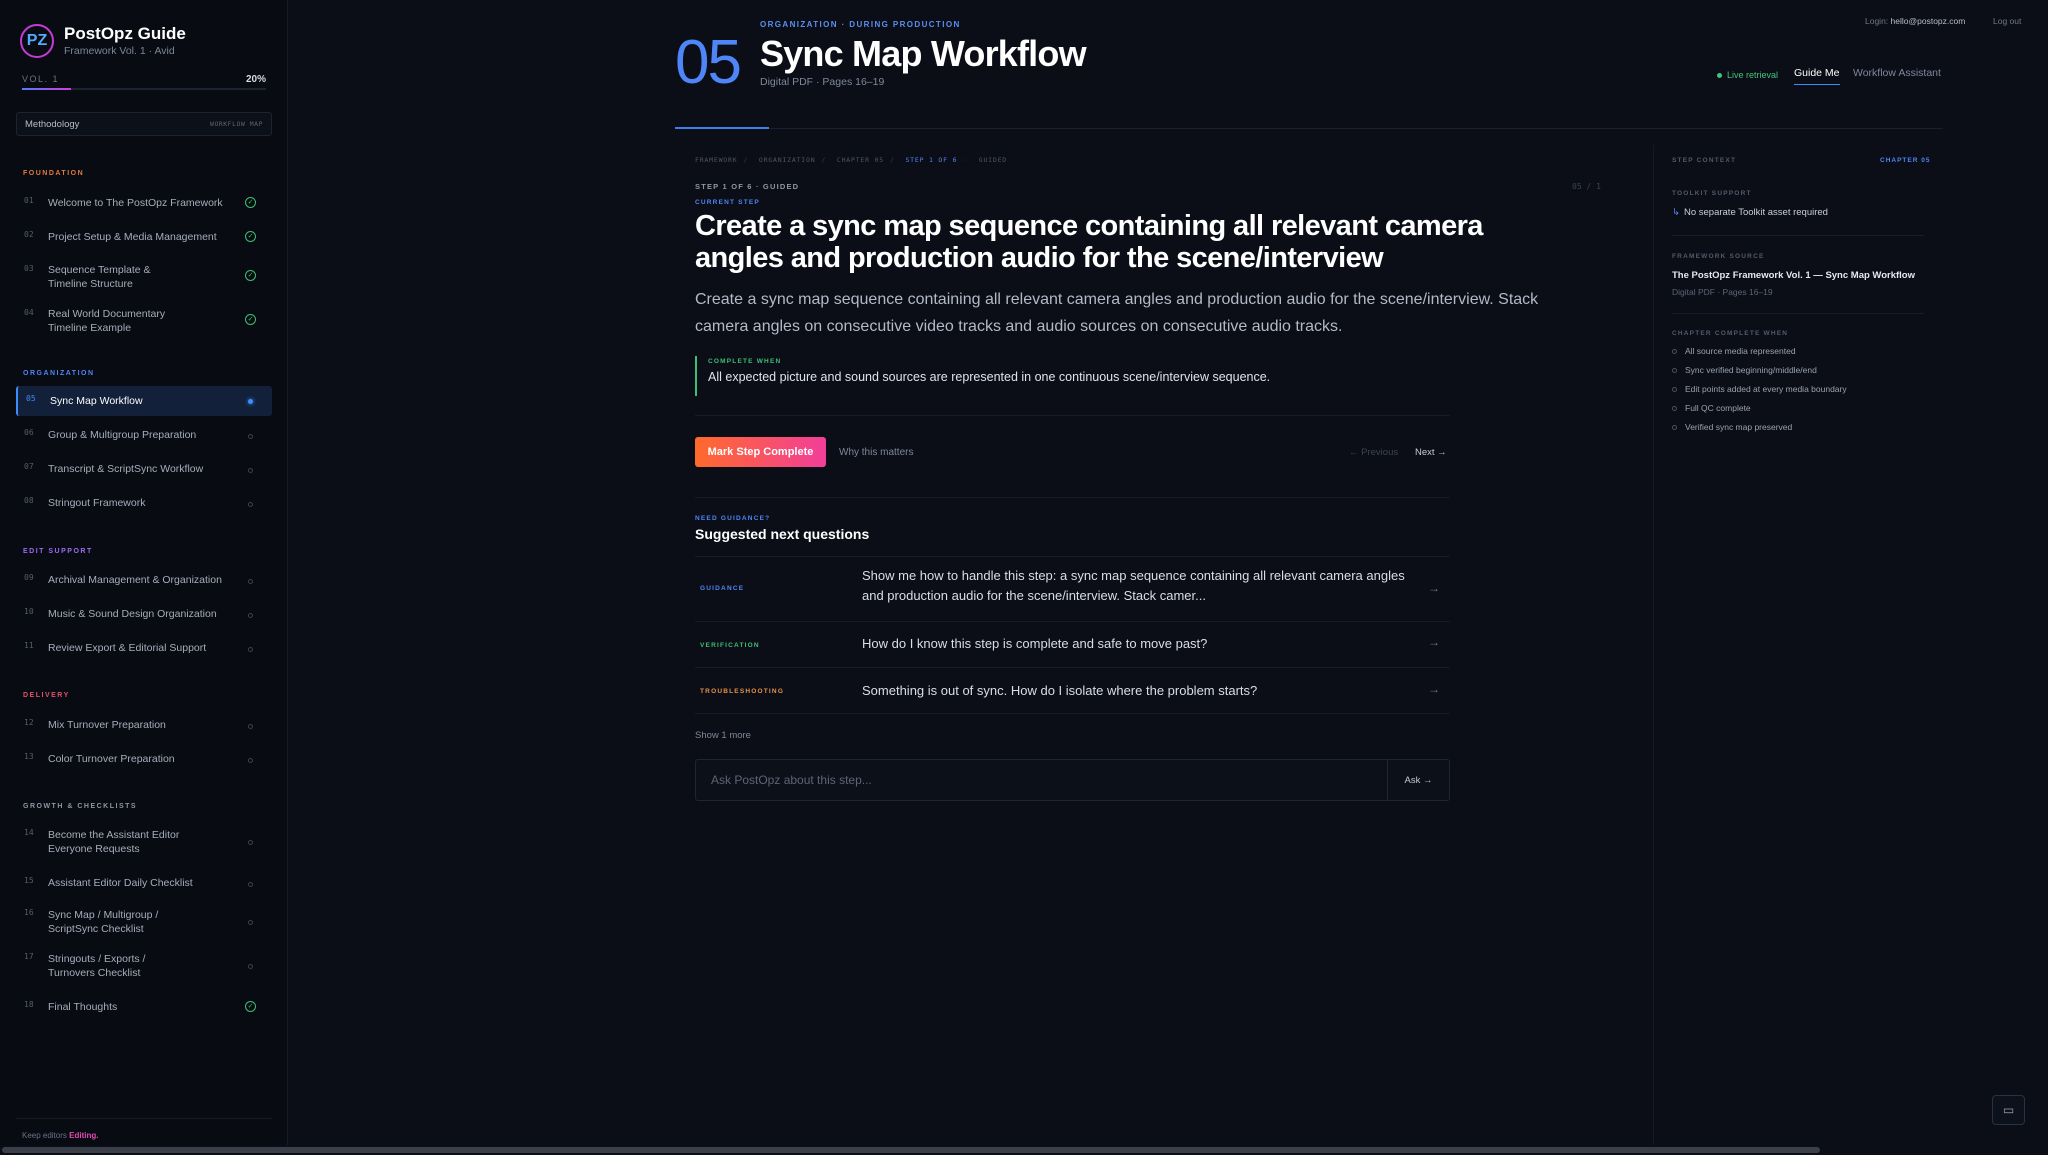  What do you see at coordinates (1722, 292) in the screenshot?
I see `framework-source-subtitle: Digital PDF · Pages 16–19` at bounding box center [1722, 292].